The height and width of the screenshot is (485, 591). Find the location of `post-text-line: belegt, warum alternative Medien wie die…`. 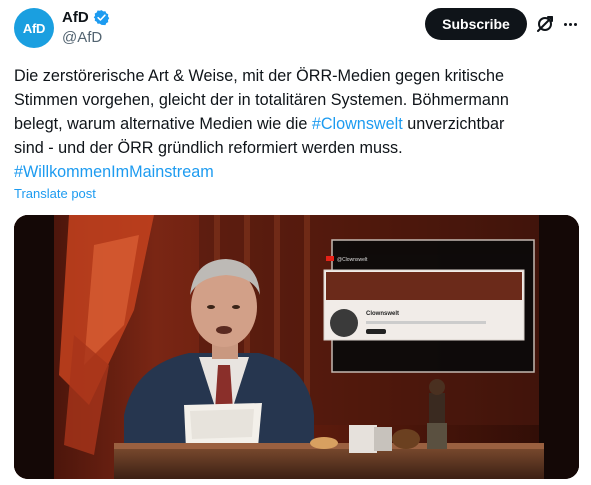

post-text-line: belegt, warum alternative Medien wie die… is located at coordinates (294, 124).